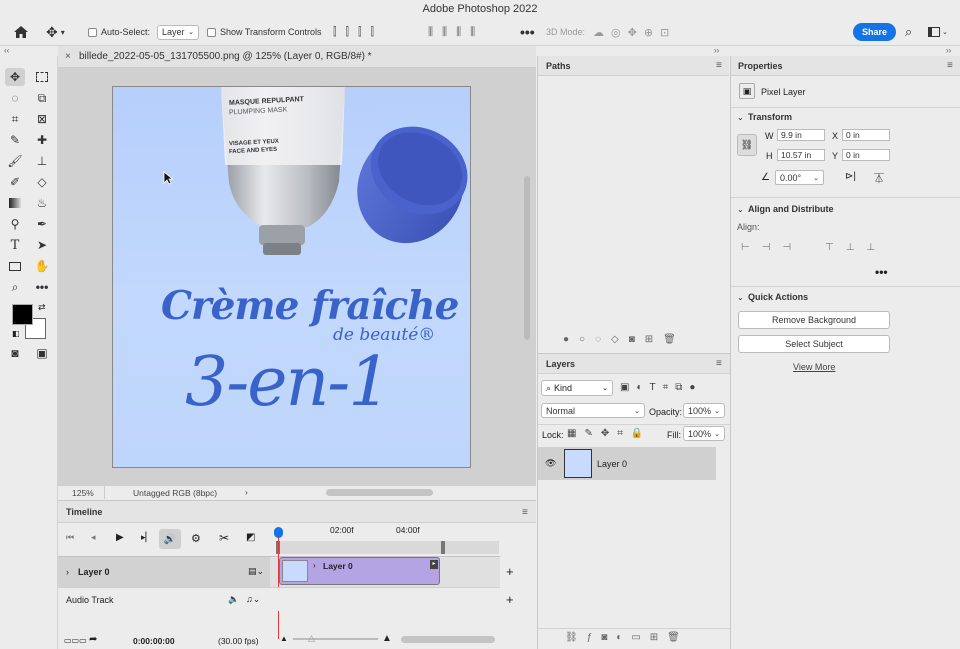 This screenshot has height=649, width=960. Describe the element at coordinates (456, 32) in the screenshot. I see `distribute-buttons: ⫼⫼⫼⫼` at that location.